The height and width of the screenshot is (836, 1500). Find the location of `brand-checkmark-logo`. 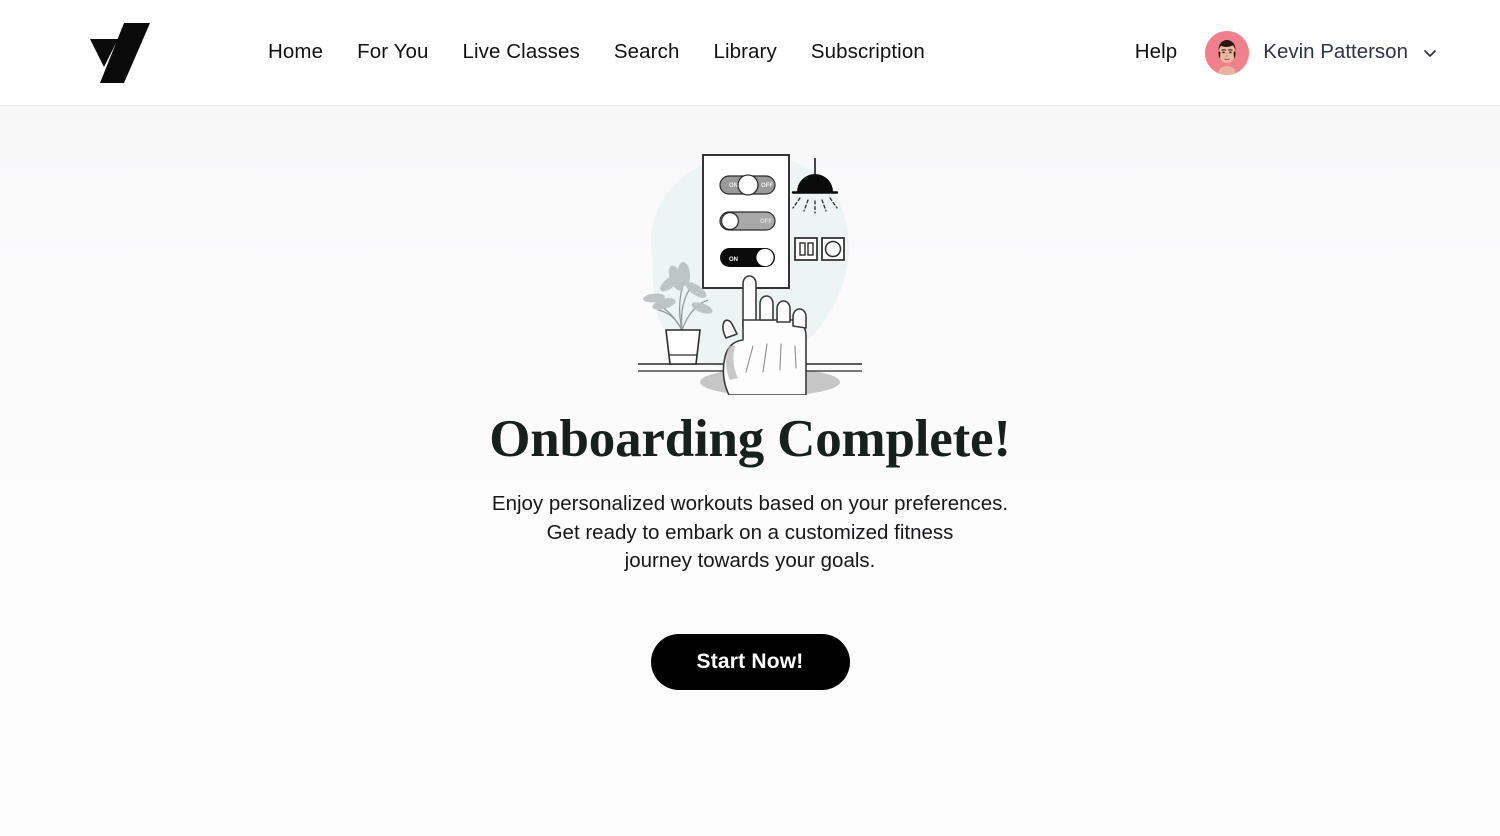

brand-checkmark-logo is located at coordinates (121, 53).